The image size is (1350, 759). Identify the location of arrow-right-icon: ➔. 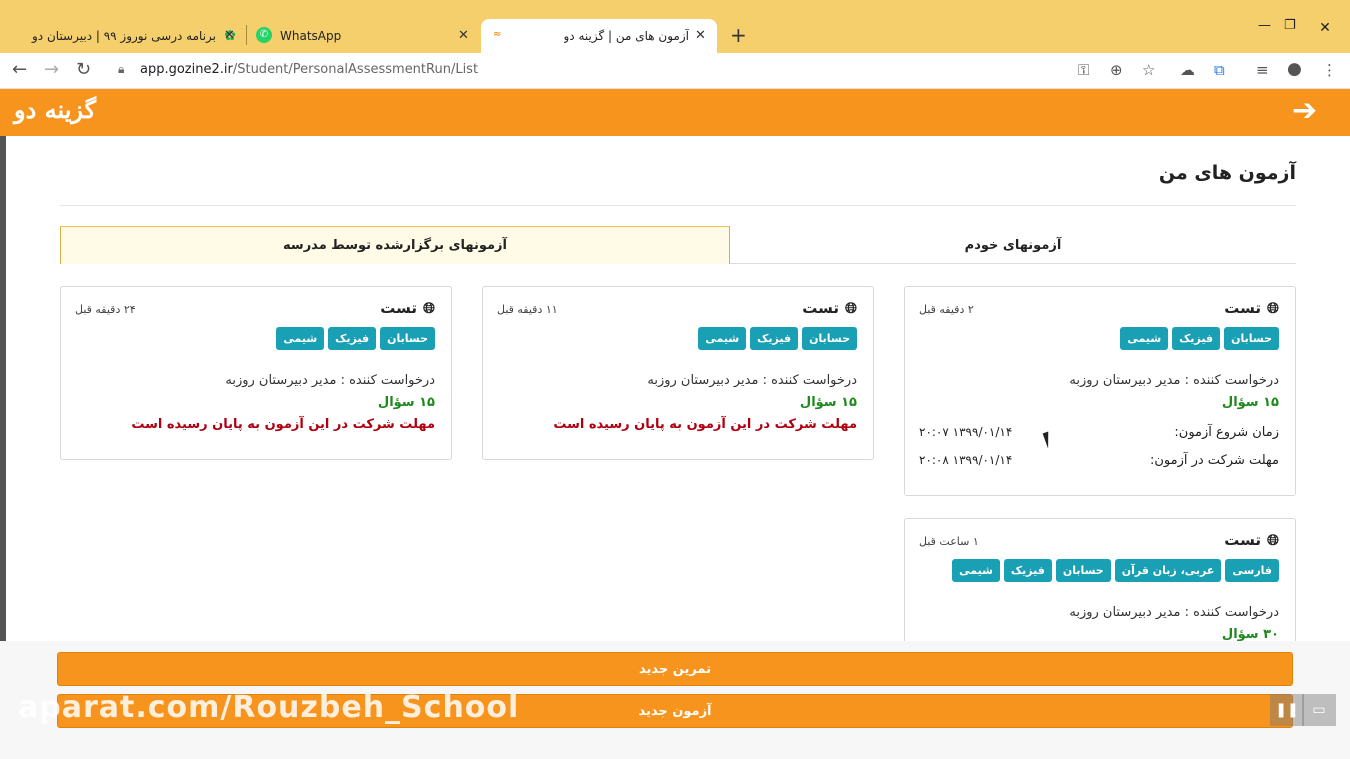
(1304, 110).